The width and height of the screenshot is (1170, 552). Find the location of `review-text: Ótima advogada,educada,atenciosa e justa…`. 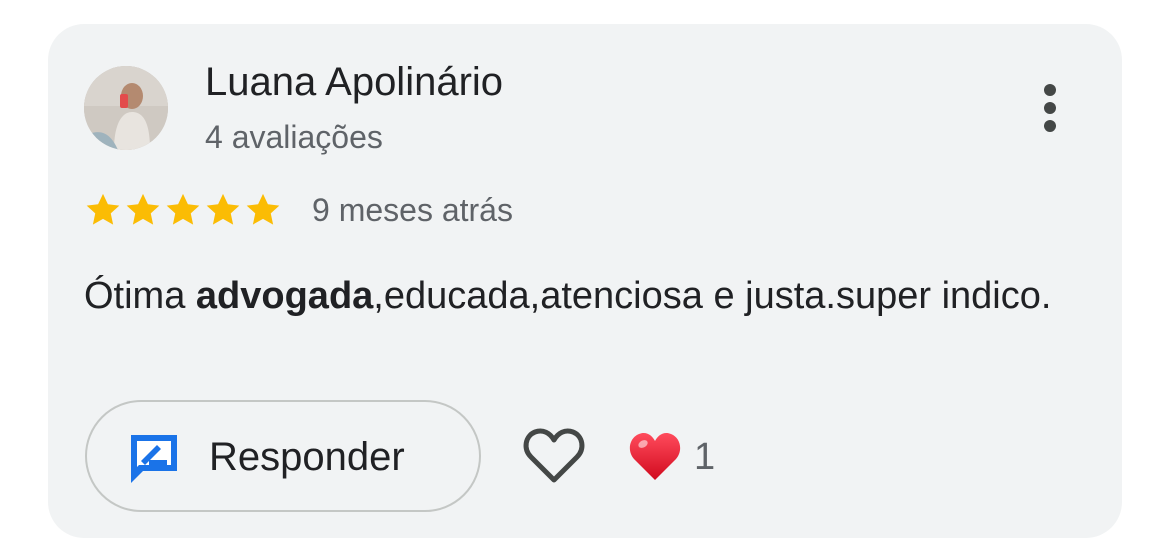

review-text: Ótima advogada,educada,atenciosa e justa… is located at coordinates (584, 296).